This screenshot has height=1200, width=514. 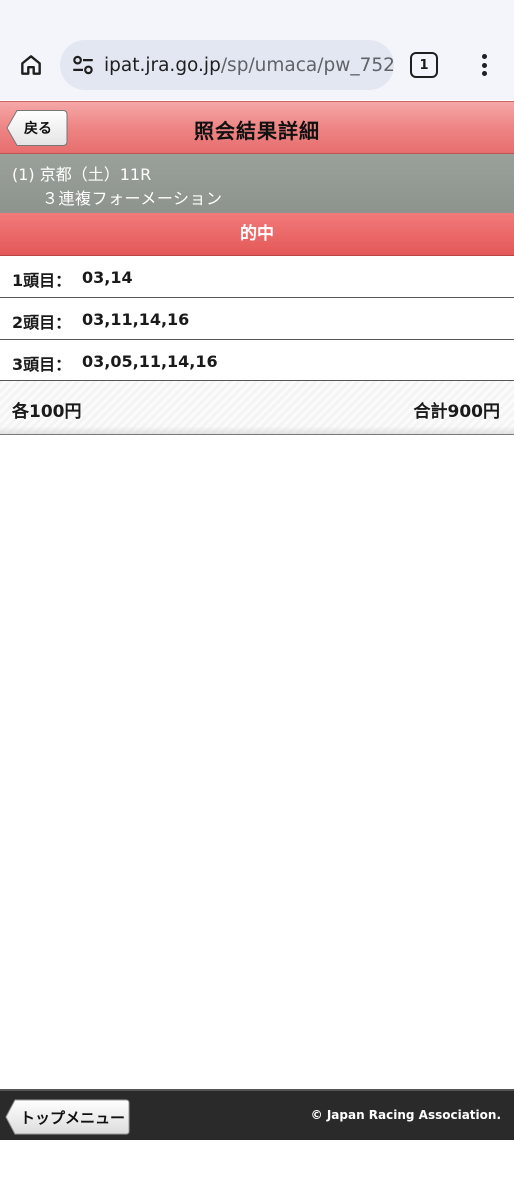 What do you see at coordinates (42, 280) in the screenshot?
I see `selection-label: 1頭目：` at bounding box center [42, 280].